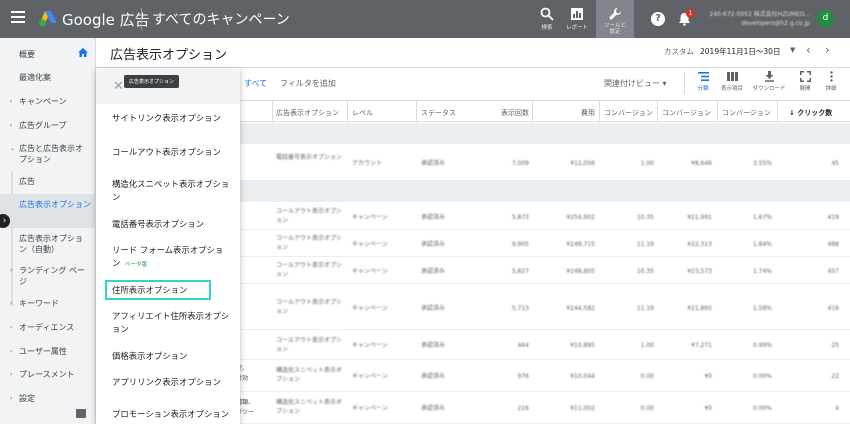  What do you see at coordinates (141, 19) in the screenshot?
I see `brand-divider` at bounding box center [141, 19].